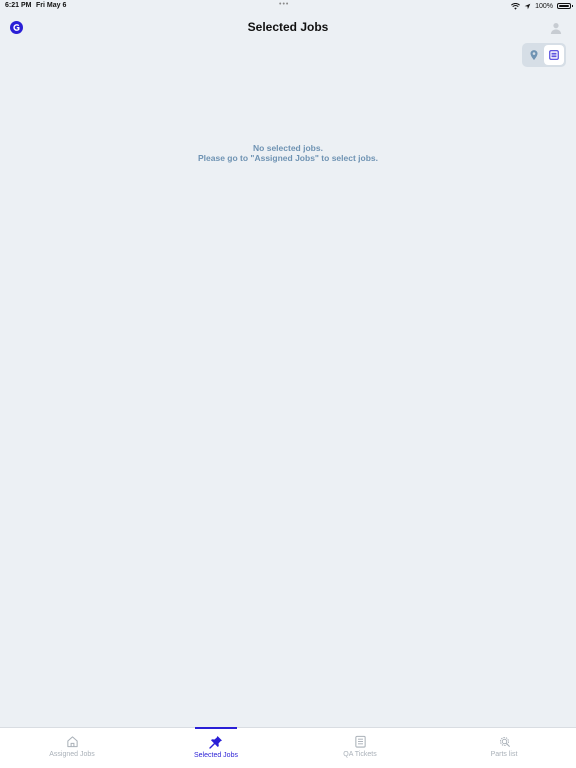  Describe the element at coordinates (288, 148) in the screenshot. I see `empty-state-line1: No selected jobs.` at that location.